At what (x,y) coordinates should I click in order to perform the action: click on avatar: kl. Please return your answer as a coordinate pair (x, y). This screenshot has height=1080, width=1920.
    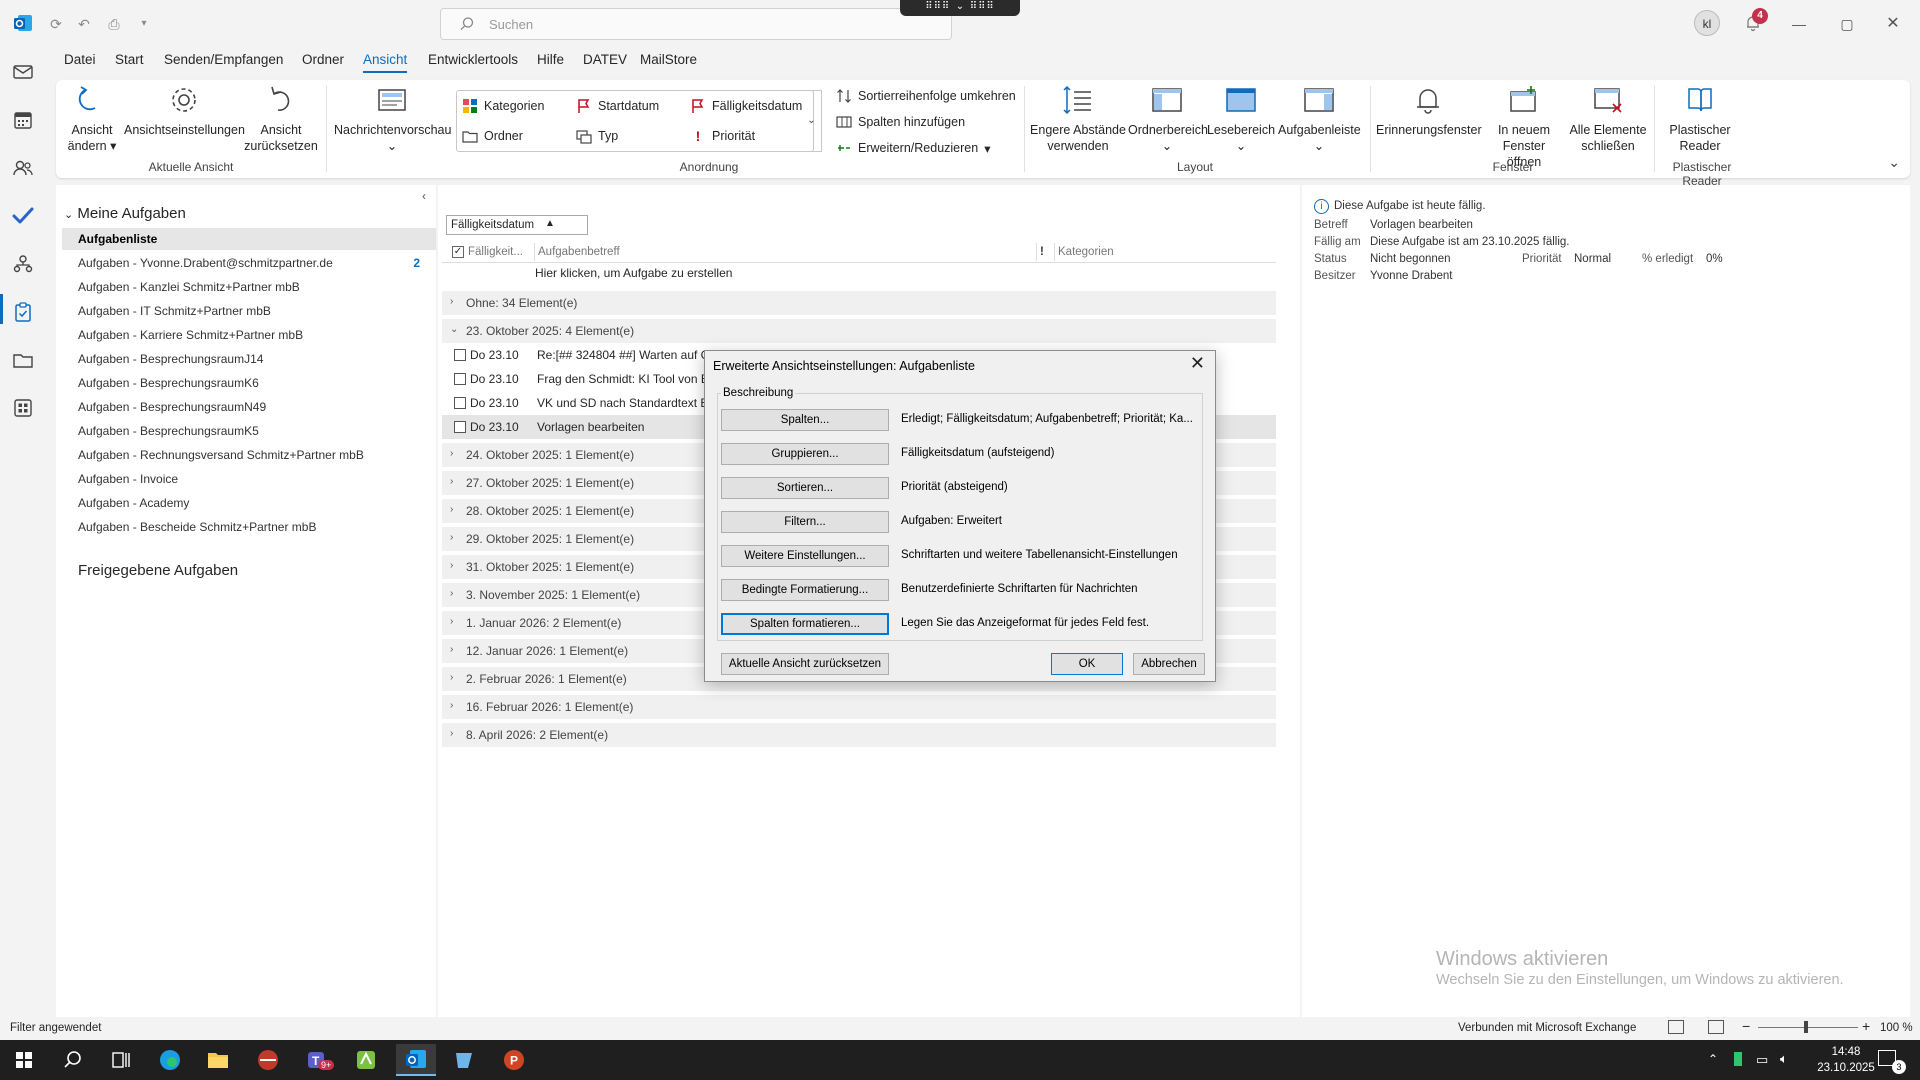
    Looking at the image, I should click on (1707, 23).